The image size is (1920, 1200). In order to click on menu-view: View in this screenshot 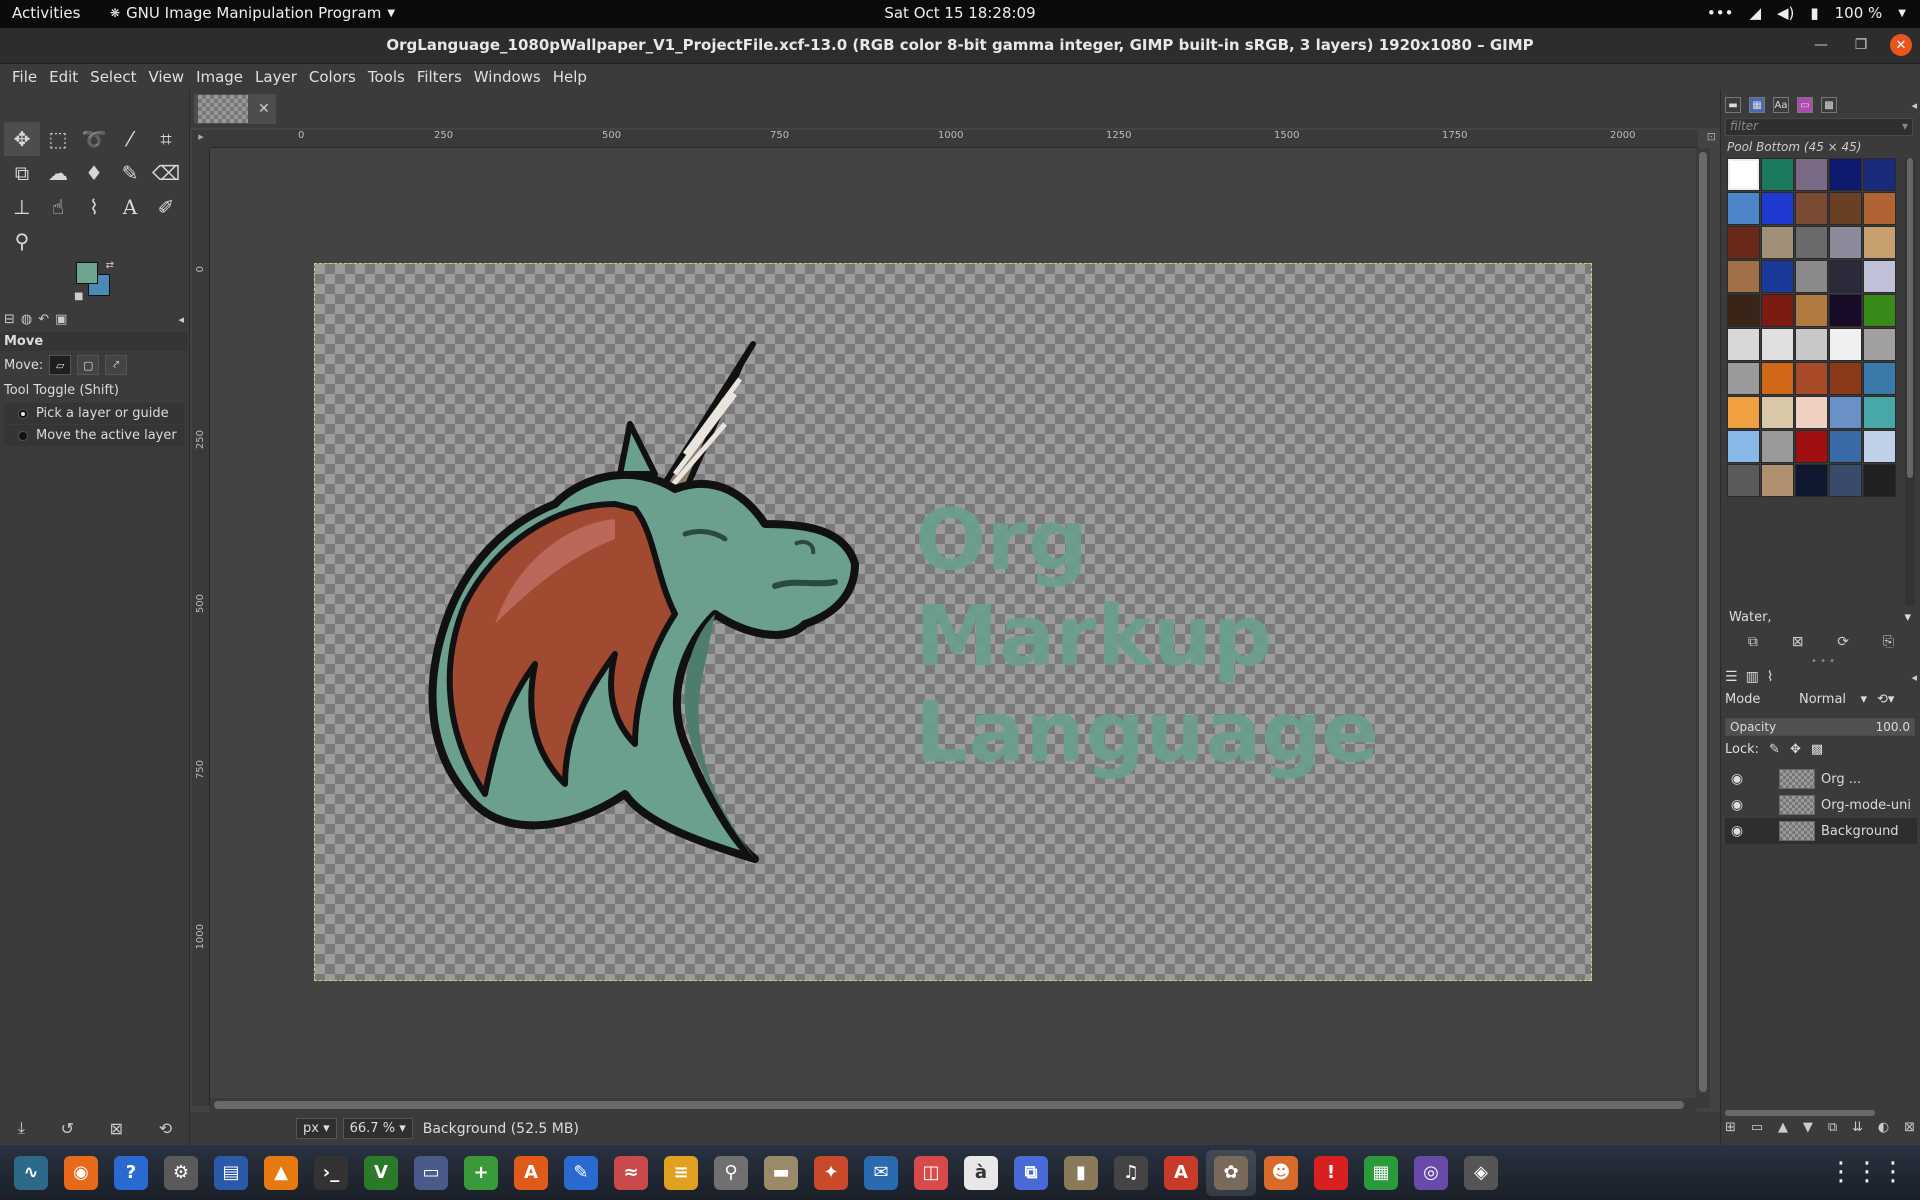, I will do `click(166, 77)`.